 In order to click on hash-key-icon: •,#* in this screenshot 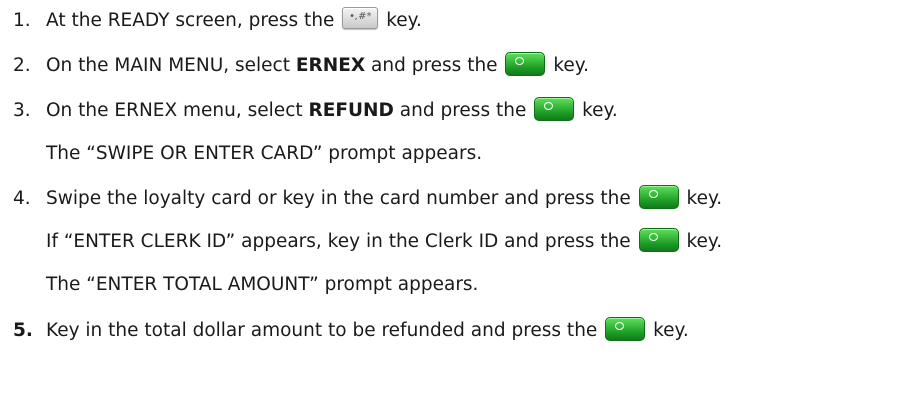, I will do `click(360, 18)`.